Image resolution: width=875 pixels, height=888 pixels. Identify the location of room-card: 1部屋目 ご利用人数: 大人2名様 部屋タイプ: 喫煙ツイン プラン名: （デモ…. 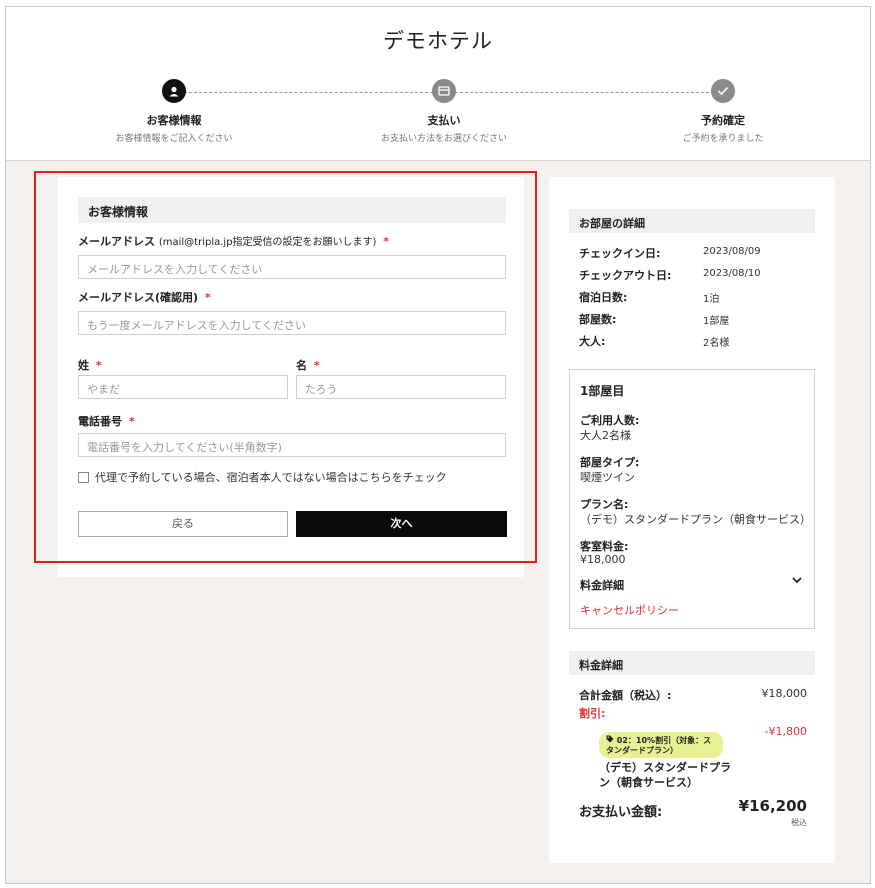
(692, 499).